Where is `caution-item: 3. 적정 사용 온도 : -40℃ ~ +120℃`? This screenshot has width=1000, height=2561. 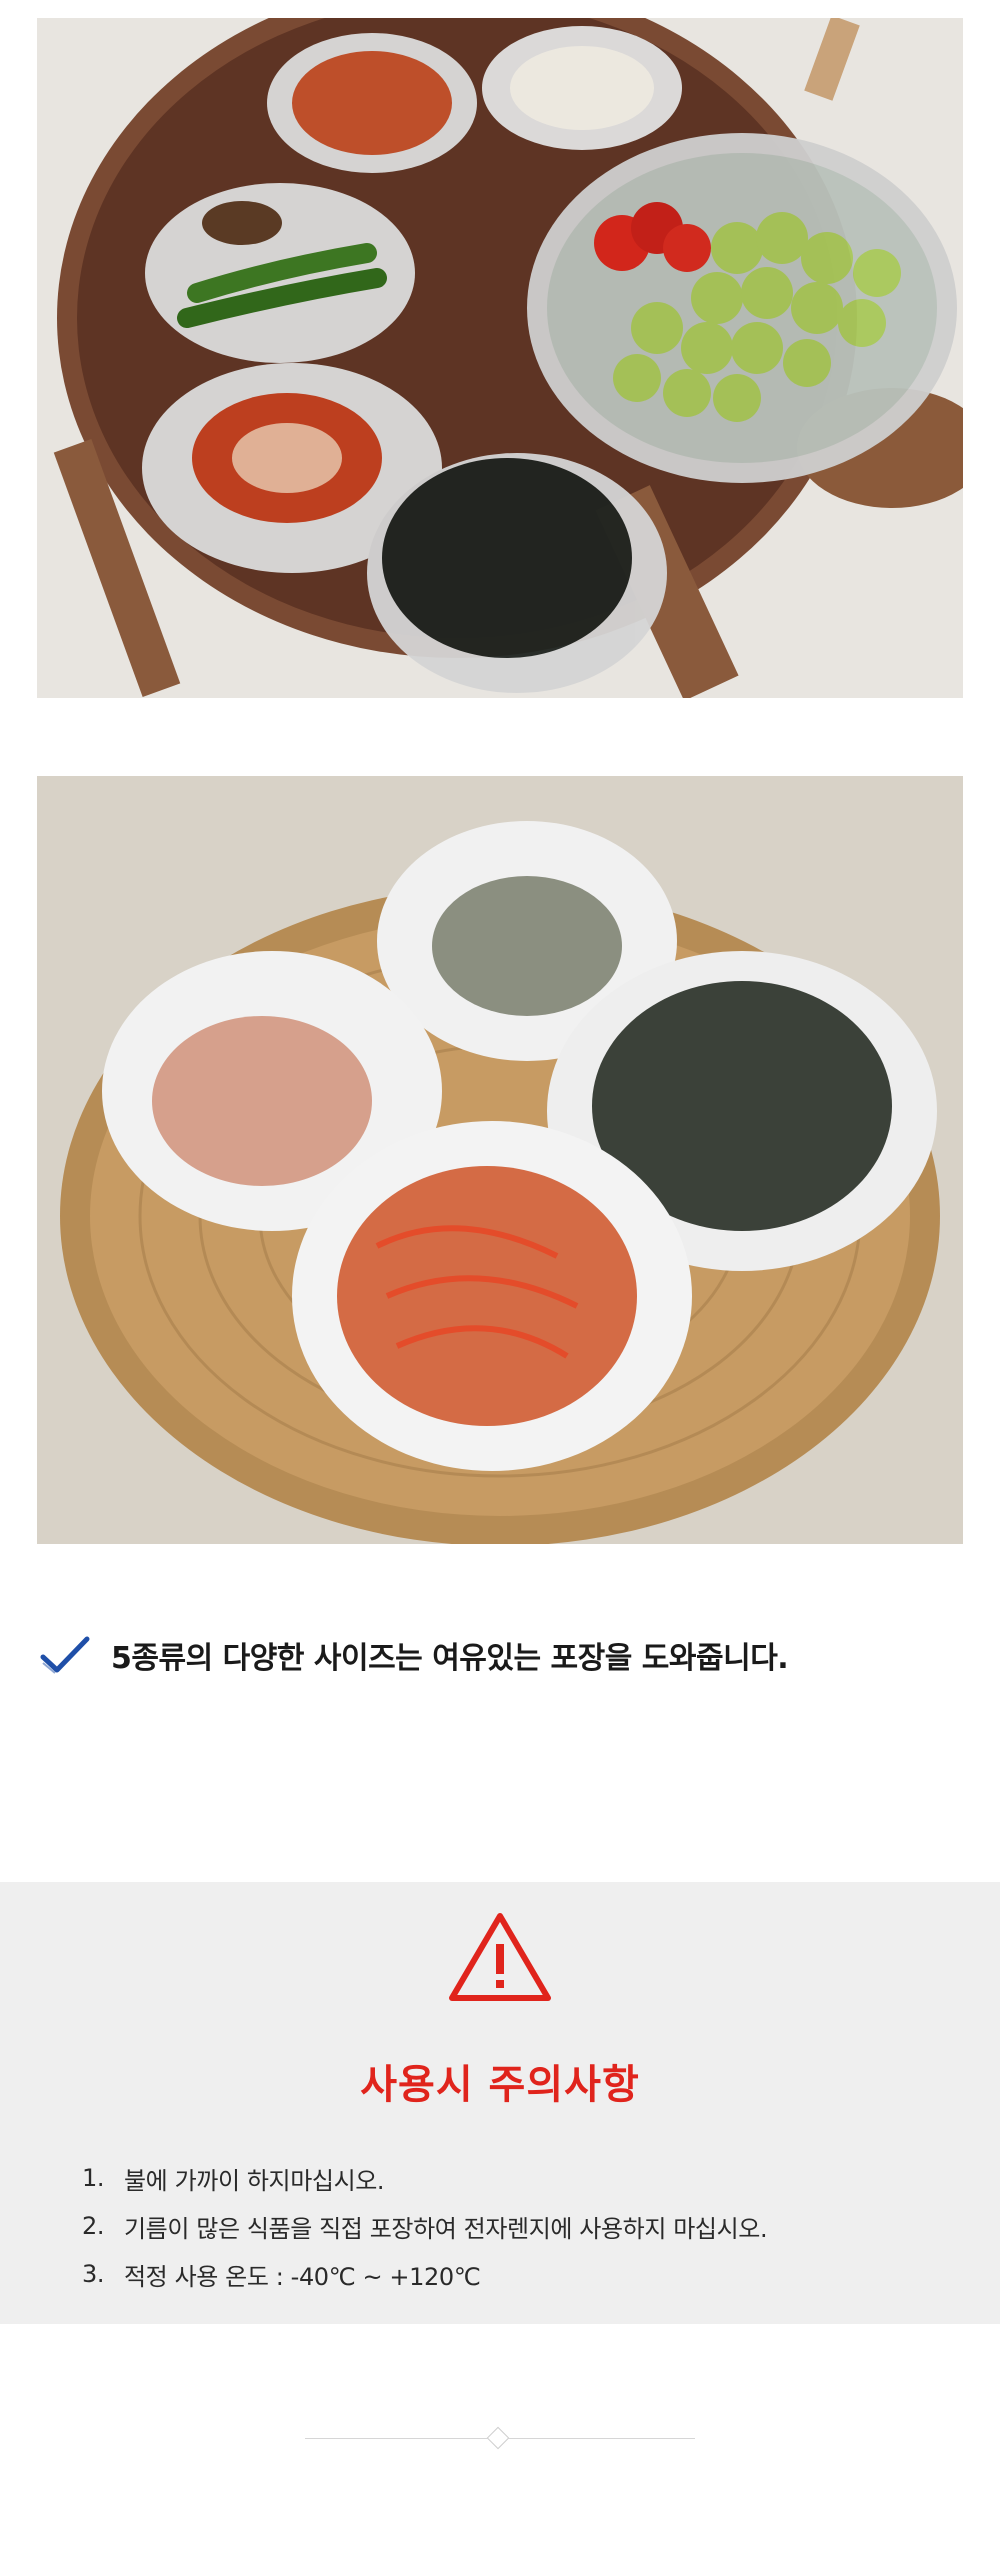
caution-item: 3. 적정 사용 온도 : -40℃ ~ +120℃ is located at coordinates (424, 2274).